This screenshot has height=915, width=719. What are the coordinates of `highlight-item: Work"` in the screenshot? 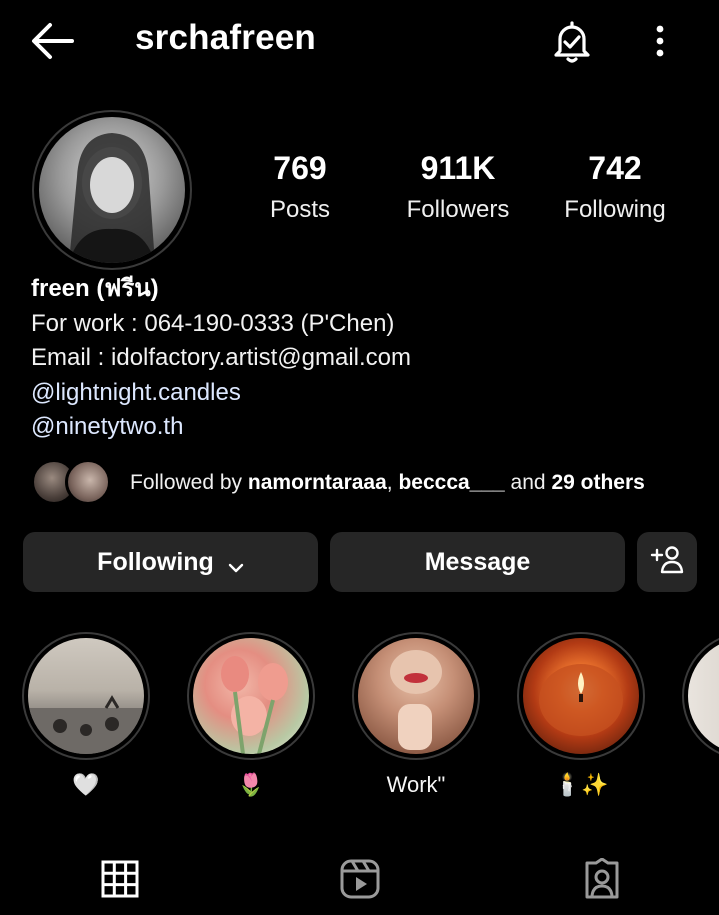 It's located at (418, 717).